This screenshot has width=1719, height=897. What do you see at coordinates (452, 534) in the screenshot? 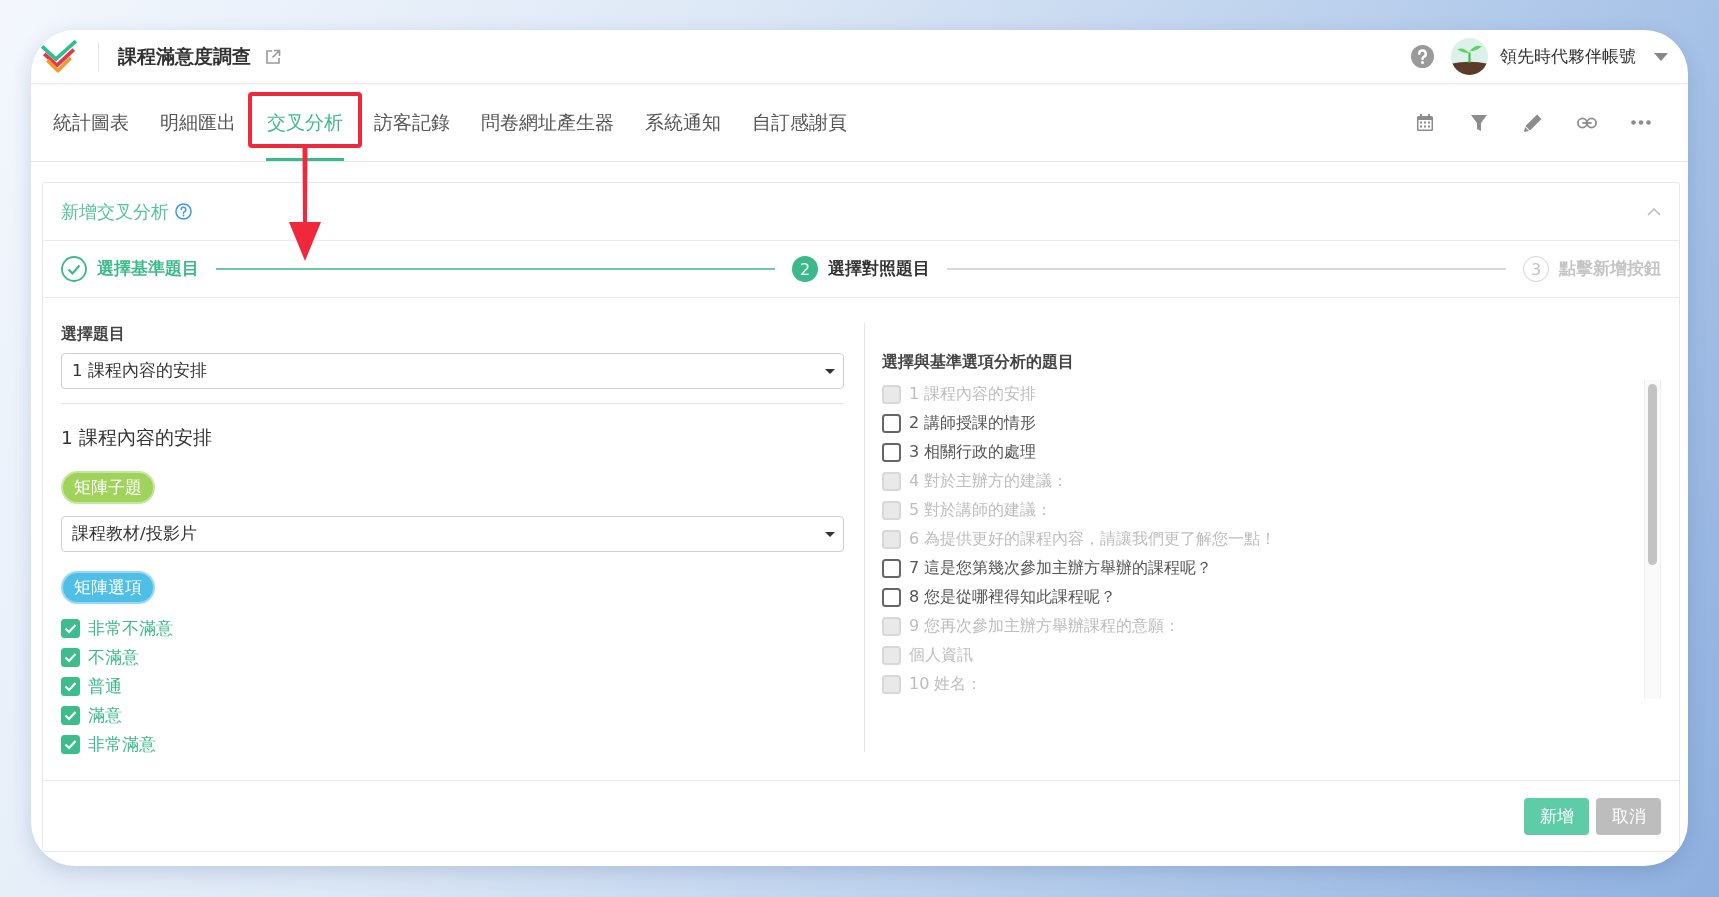
I see `subquestion-select: 課程教材/投影片` at bounding box center [452, 534].